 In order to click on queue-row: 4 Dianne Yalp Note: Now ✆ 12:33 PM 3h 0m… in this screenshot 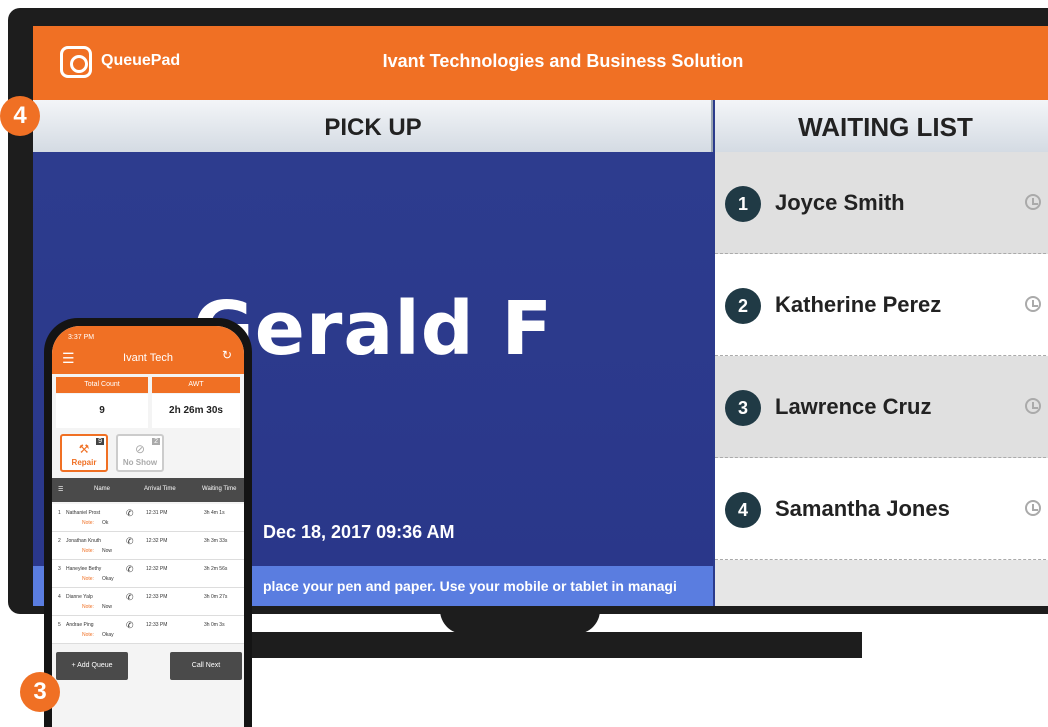, I will do `click(148, 602)`.